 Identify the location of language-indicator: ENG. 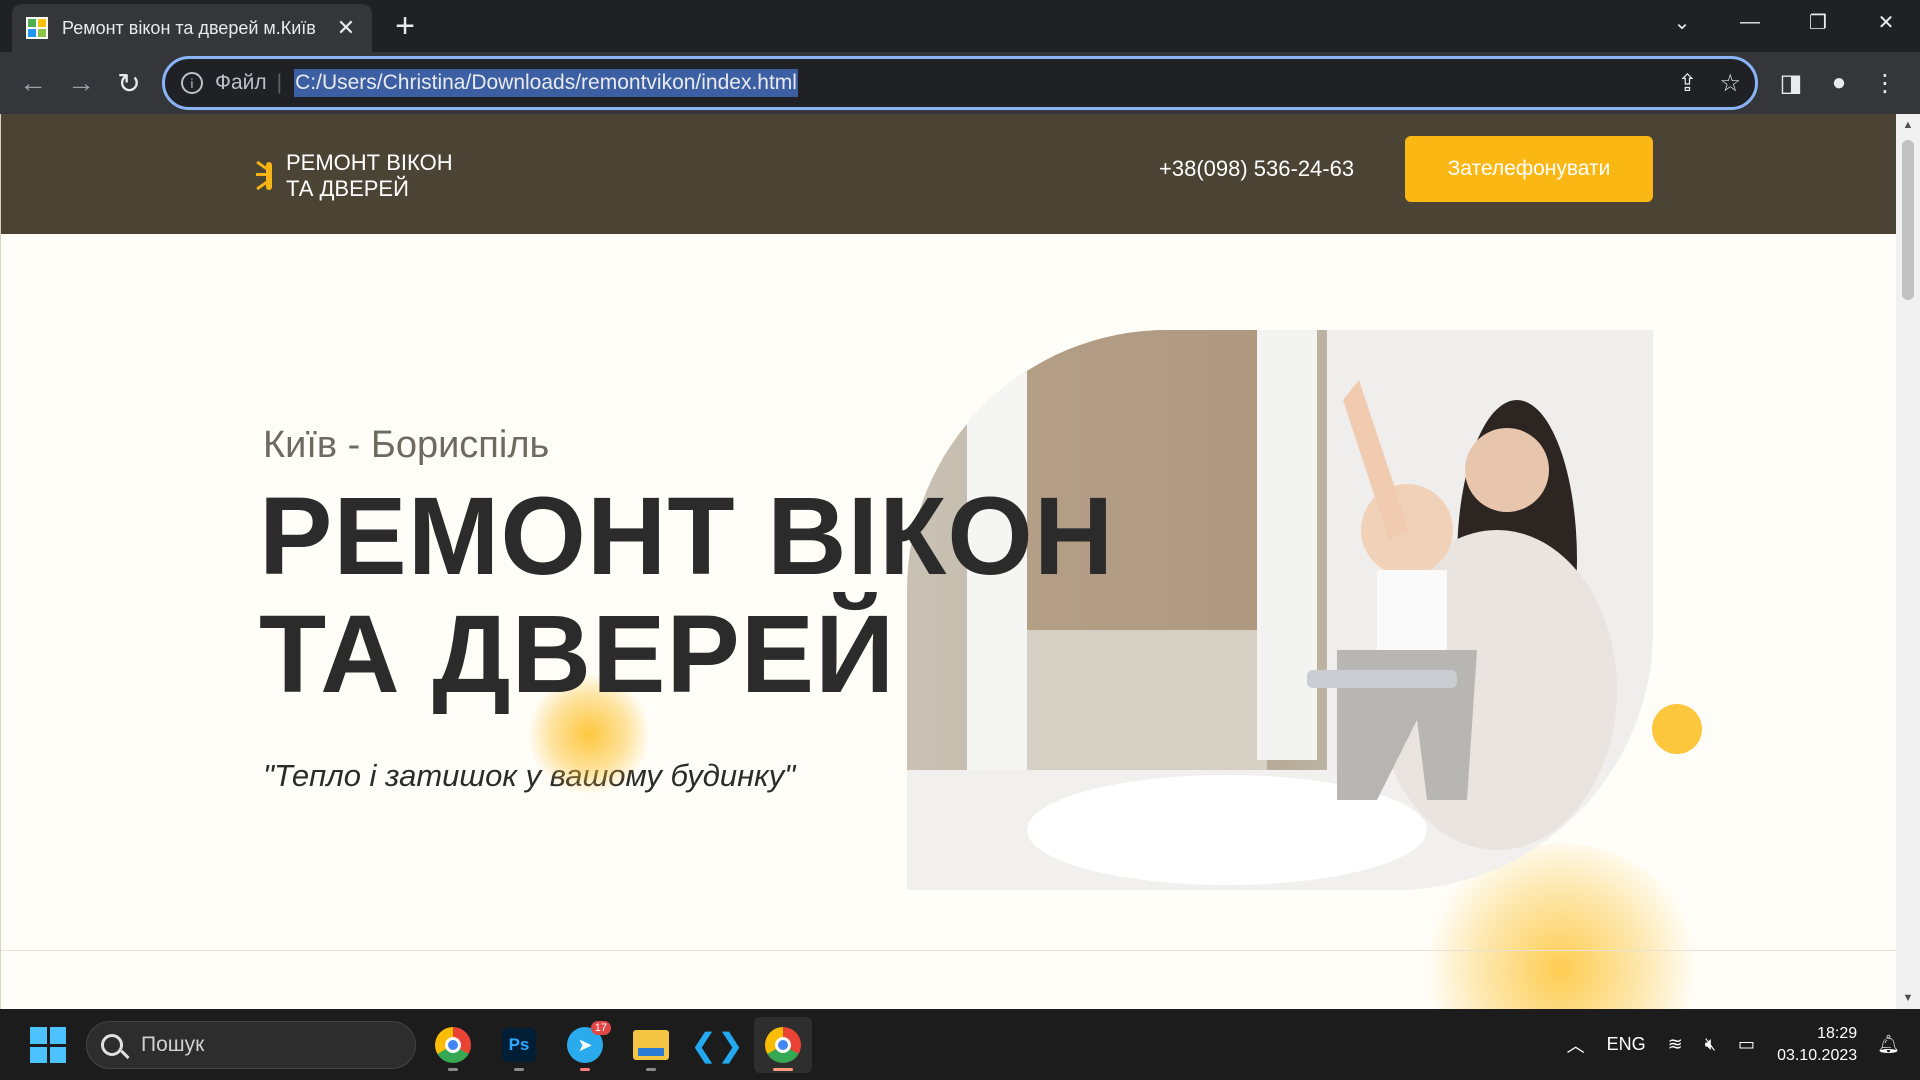
(1626, 1044).